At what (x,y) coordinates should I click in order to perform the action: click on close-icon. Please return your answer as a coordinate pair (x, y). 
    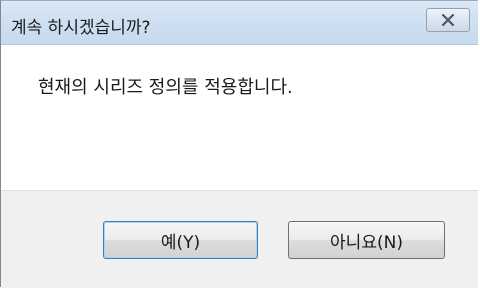
    Looking at the image, I should click on (448, 20).